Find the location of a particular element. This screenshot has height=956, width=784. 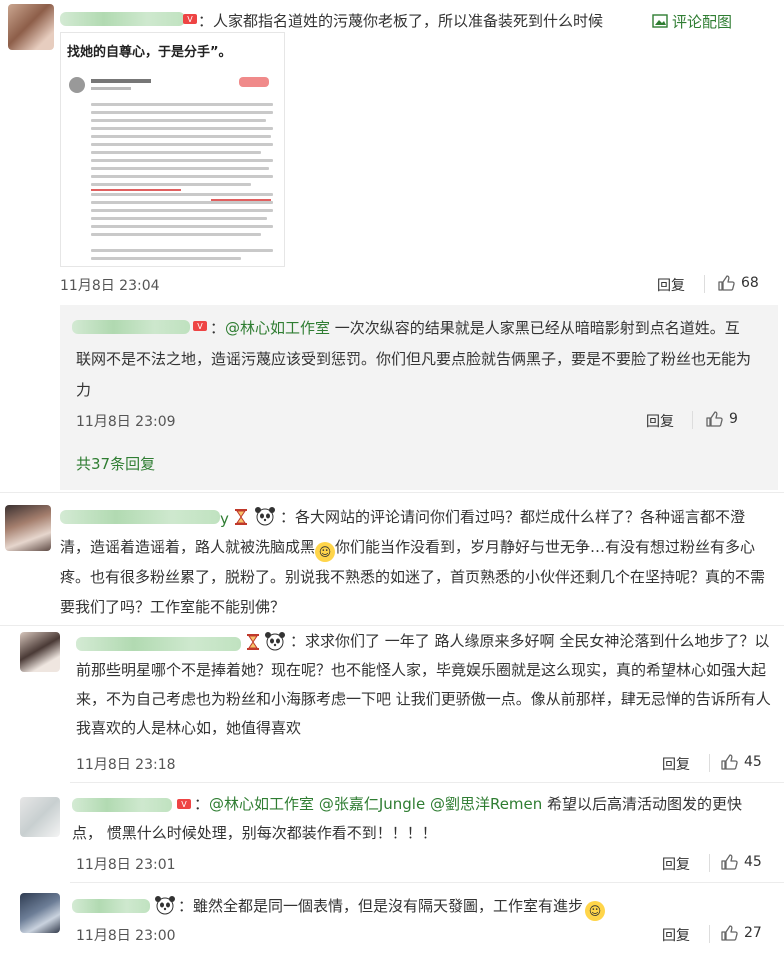

comment-time: 11月8日 23:04 is located at coordinates (110, 286).